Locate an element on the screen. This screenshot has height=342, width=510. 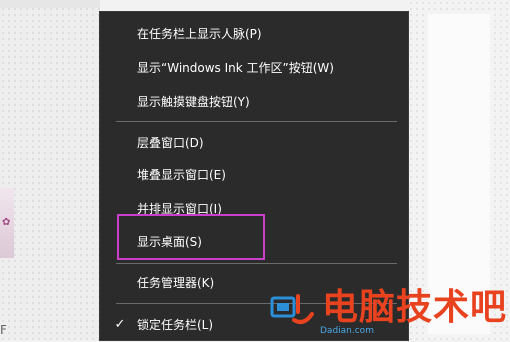
watermark: 电脑技术吧 Dadian.com is located at coordinates (388, 312).